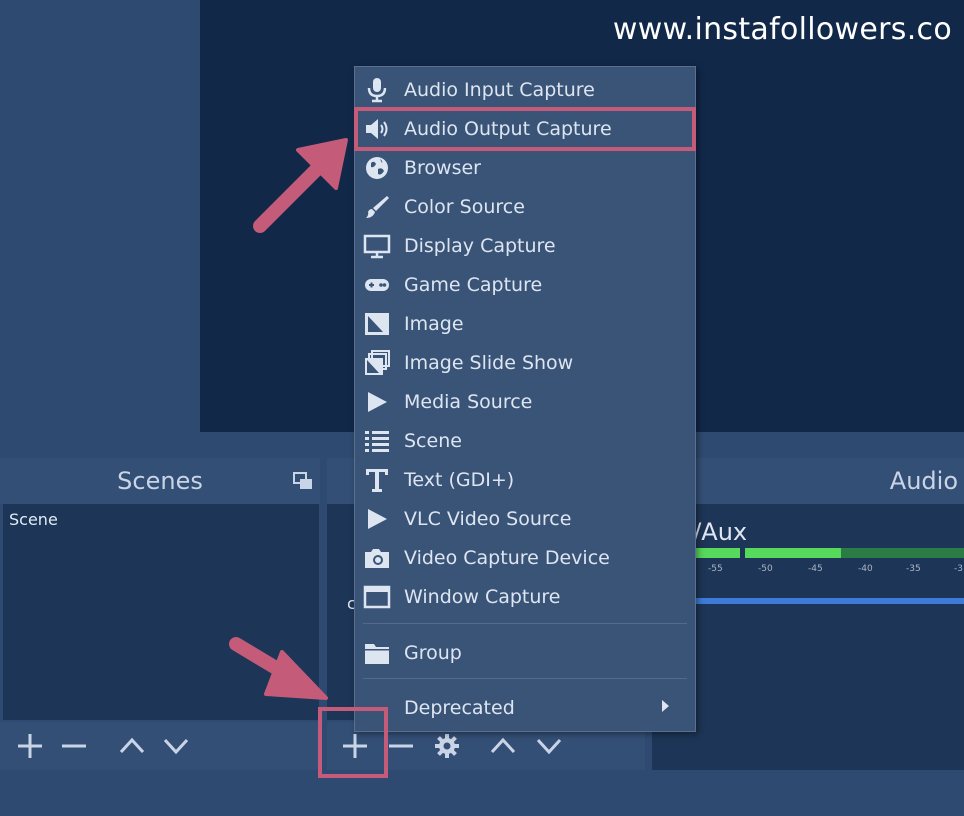 The image size is (964, 816). I want to click on audio-mixer-title: Audio, so click(923, 481).